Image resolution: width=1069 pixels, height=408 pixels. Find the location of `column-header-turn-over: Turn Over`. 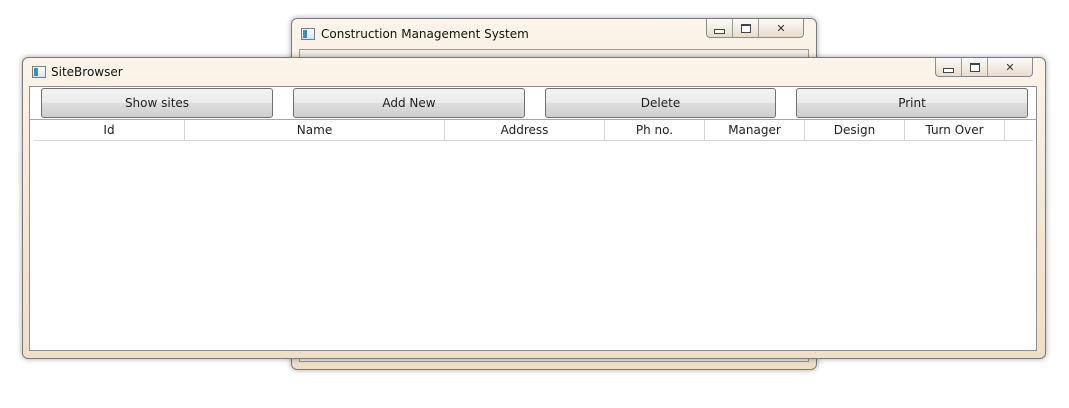

column-header-turn-over: Turn Over is located at coordinates (955, 130).